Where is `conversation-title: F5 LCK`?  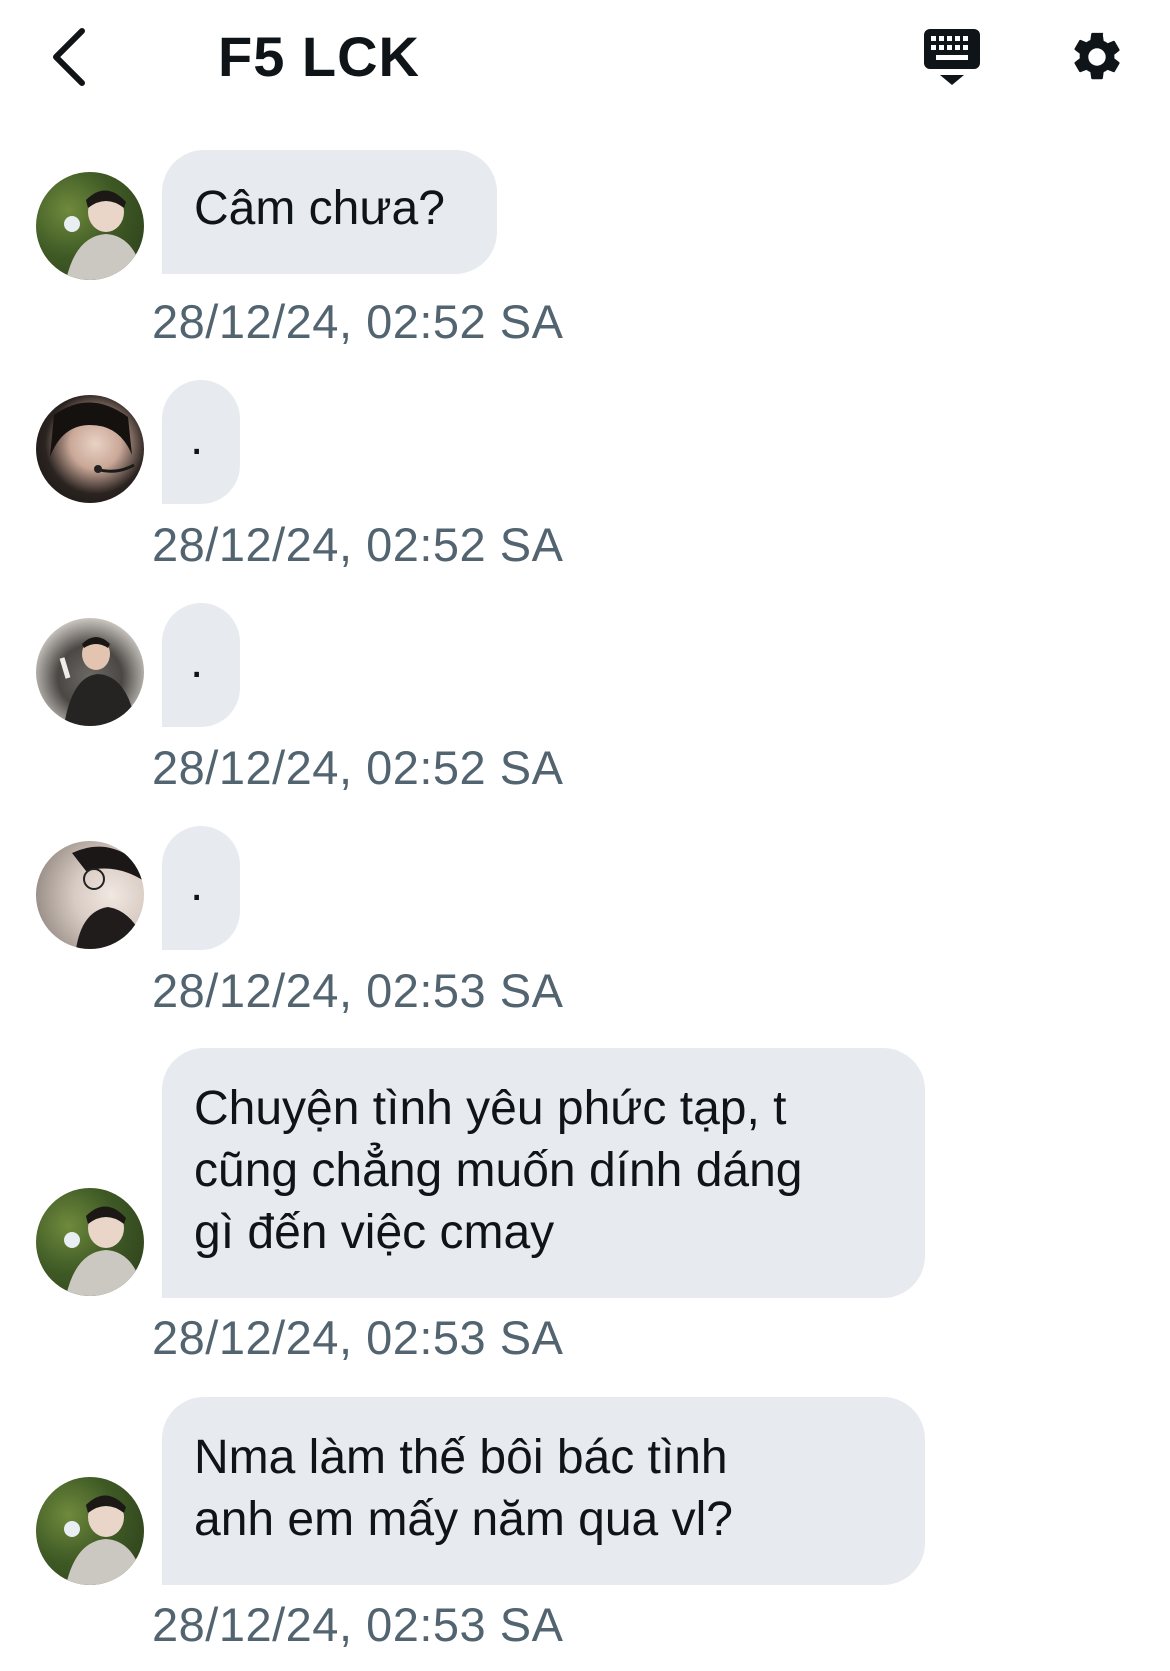
conversation-title: F5 LCK is located at coordinates (319, 56).